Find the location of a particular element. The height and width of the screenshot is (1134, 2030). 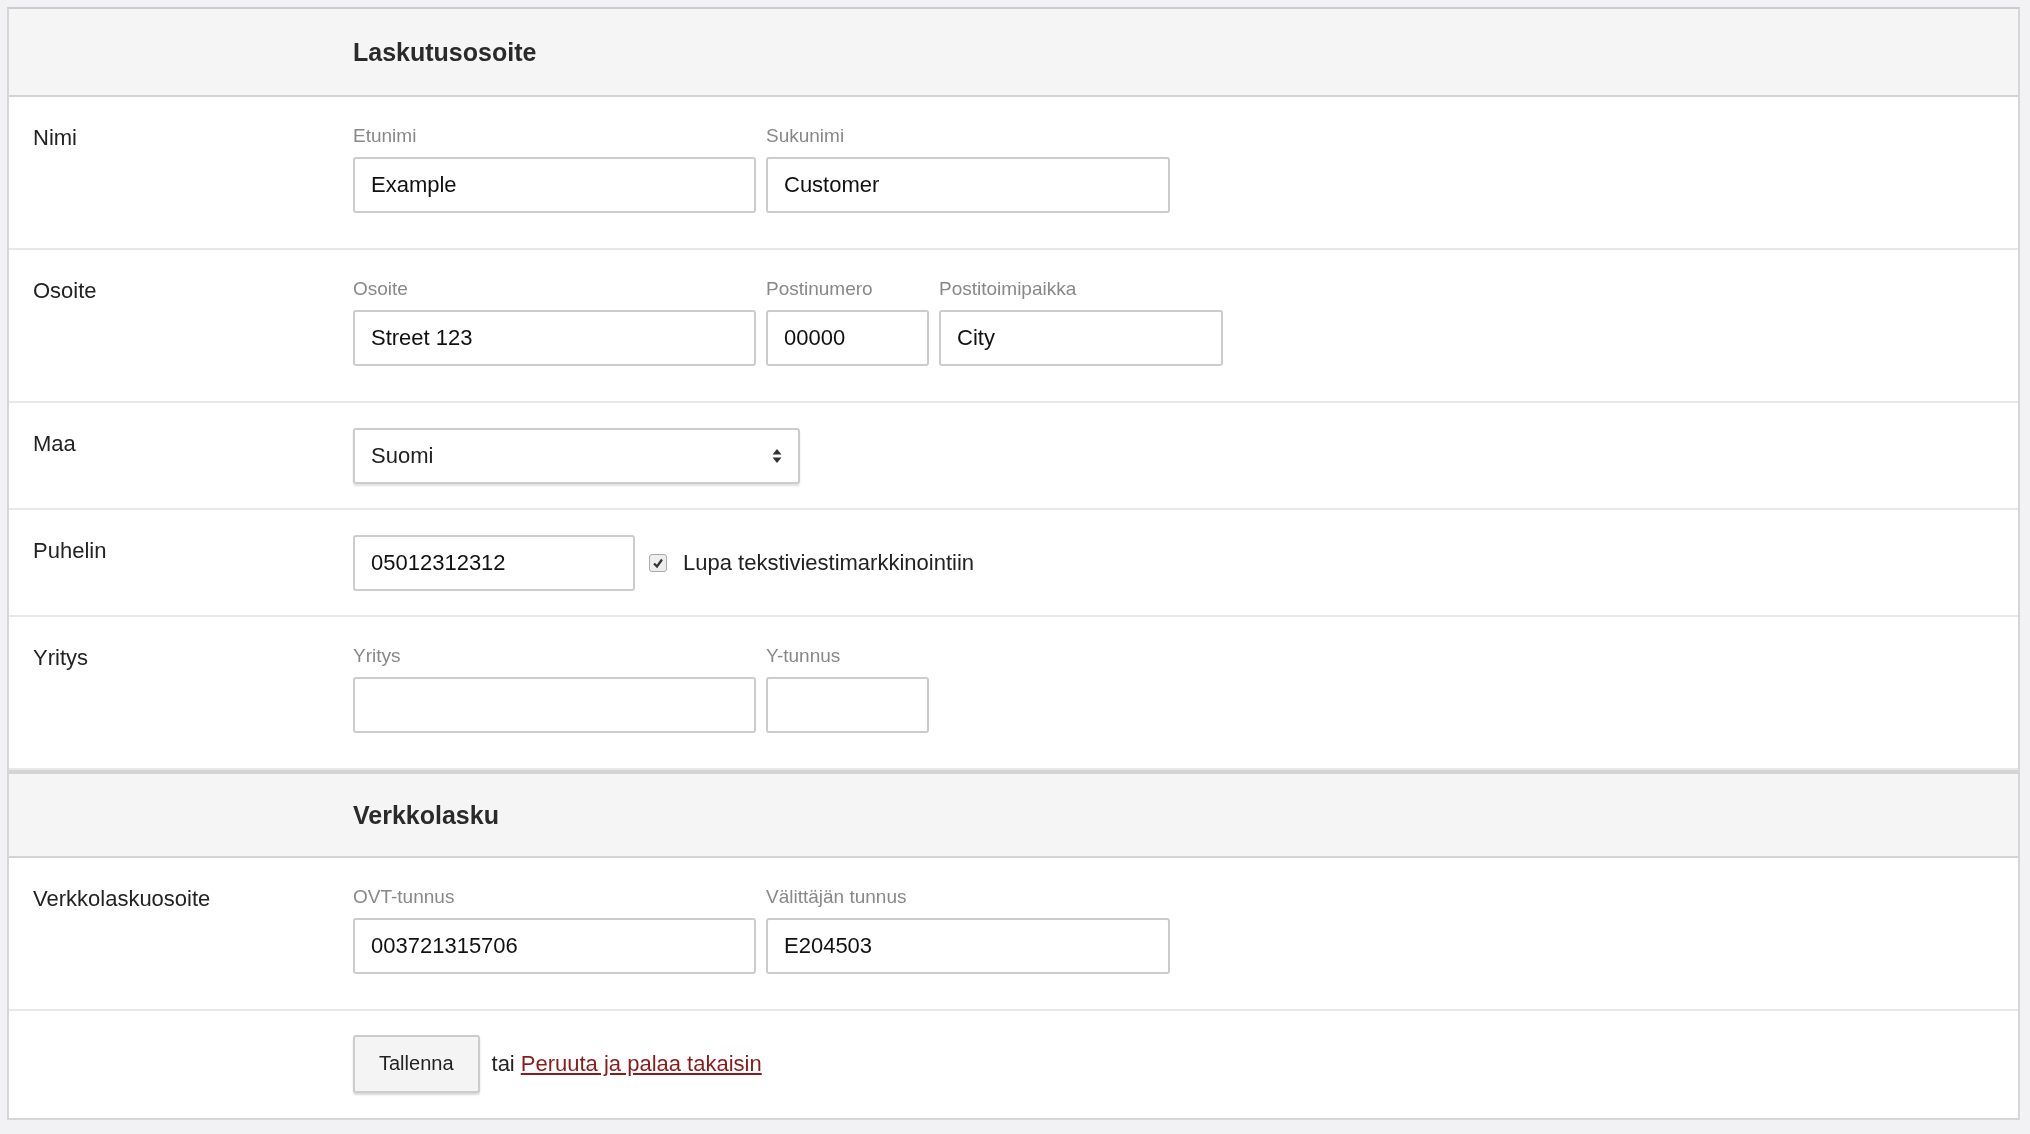

input-field: 00000 is located at coordinates (847, 338).